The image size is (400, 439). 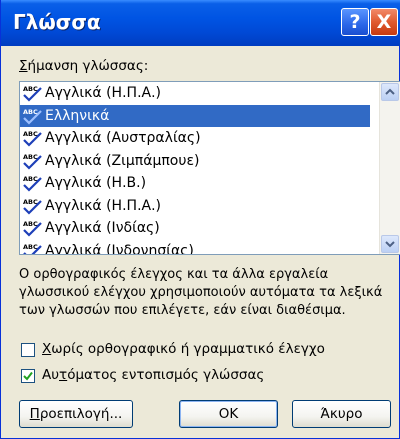 What do you see at coordinates (84, 66) in the screenshot?
I see `language-list-label: Σήμανση γλώσσας:` at bounding box center [84, 66].